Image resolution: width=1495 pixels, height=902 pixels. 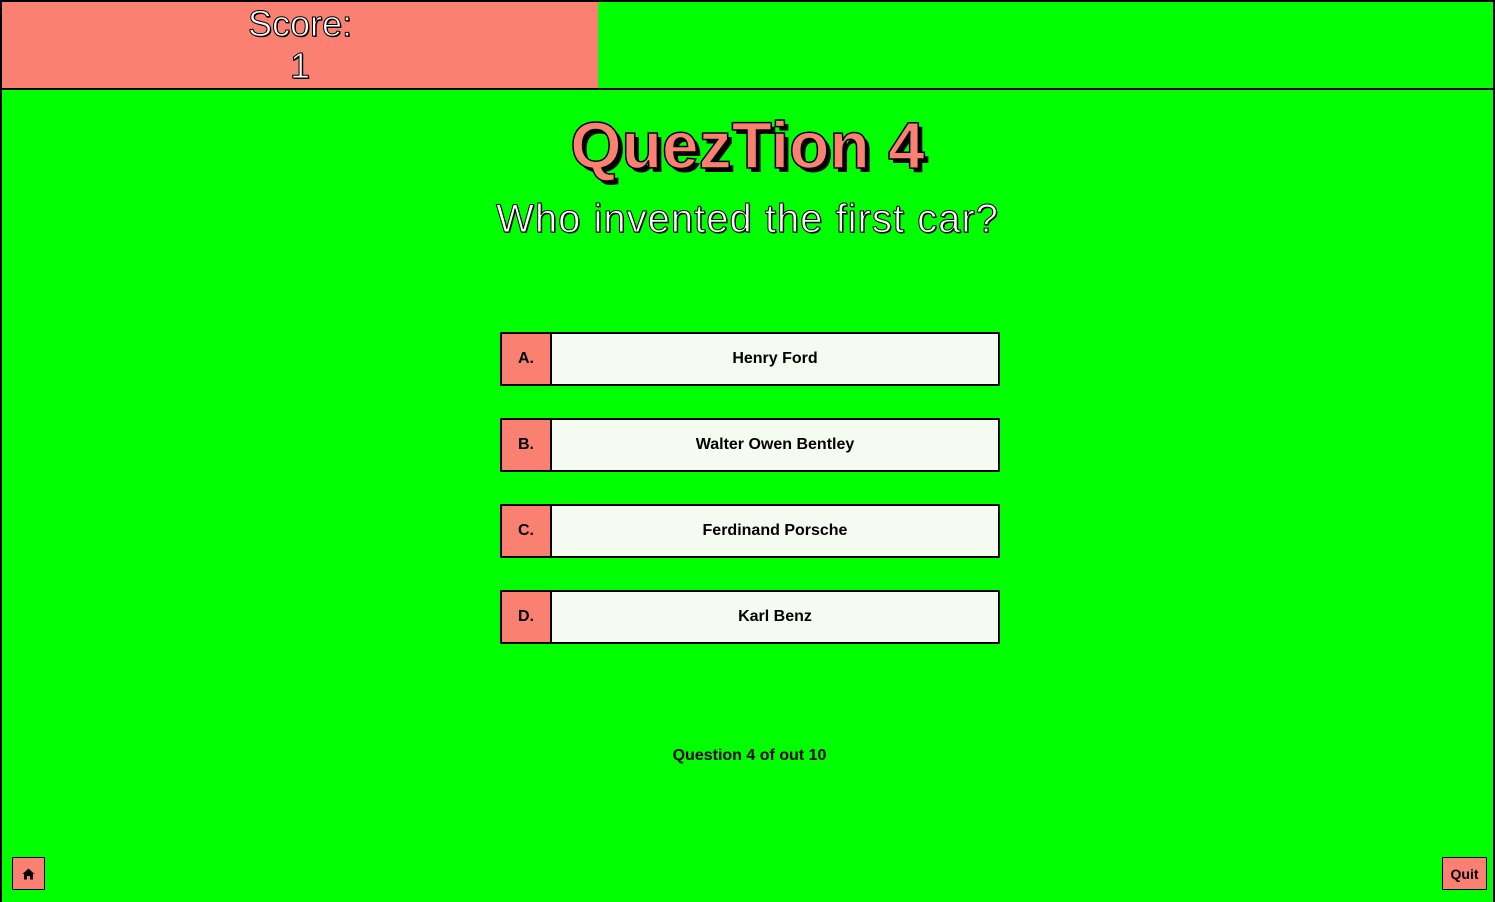 I want to click on answer-option-b: B. Walter Owen Bentley, so click(x=750, y=445).